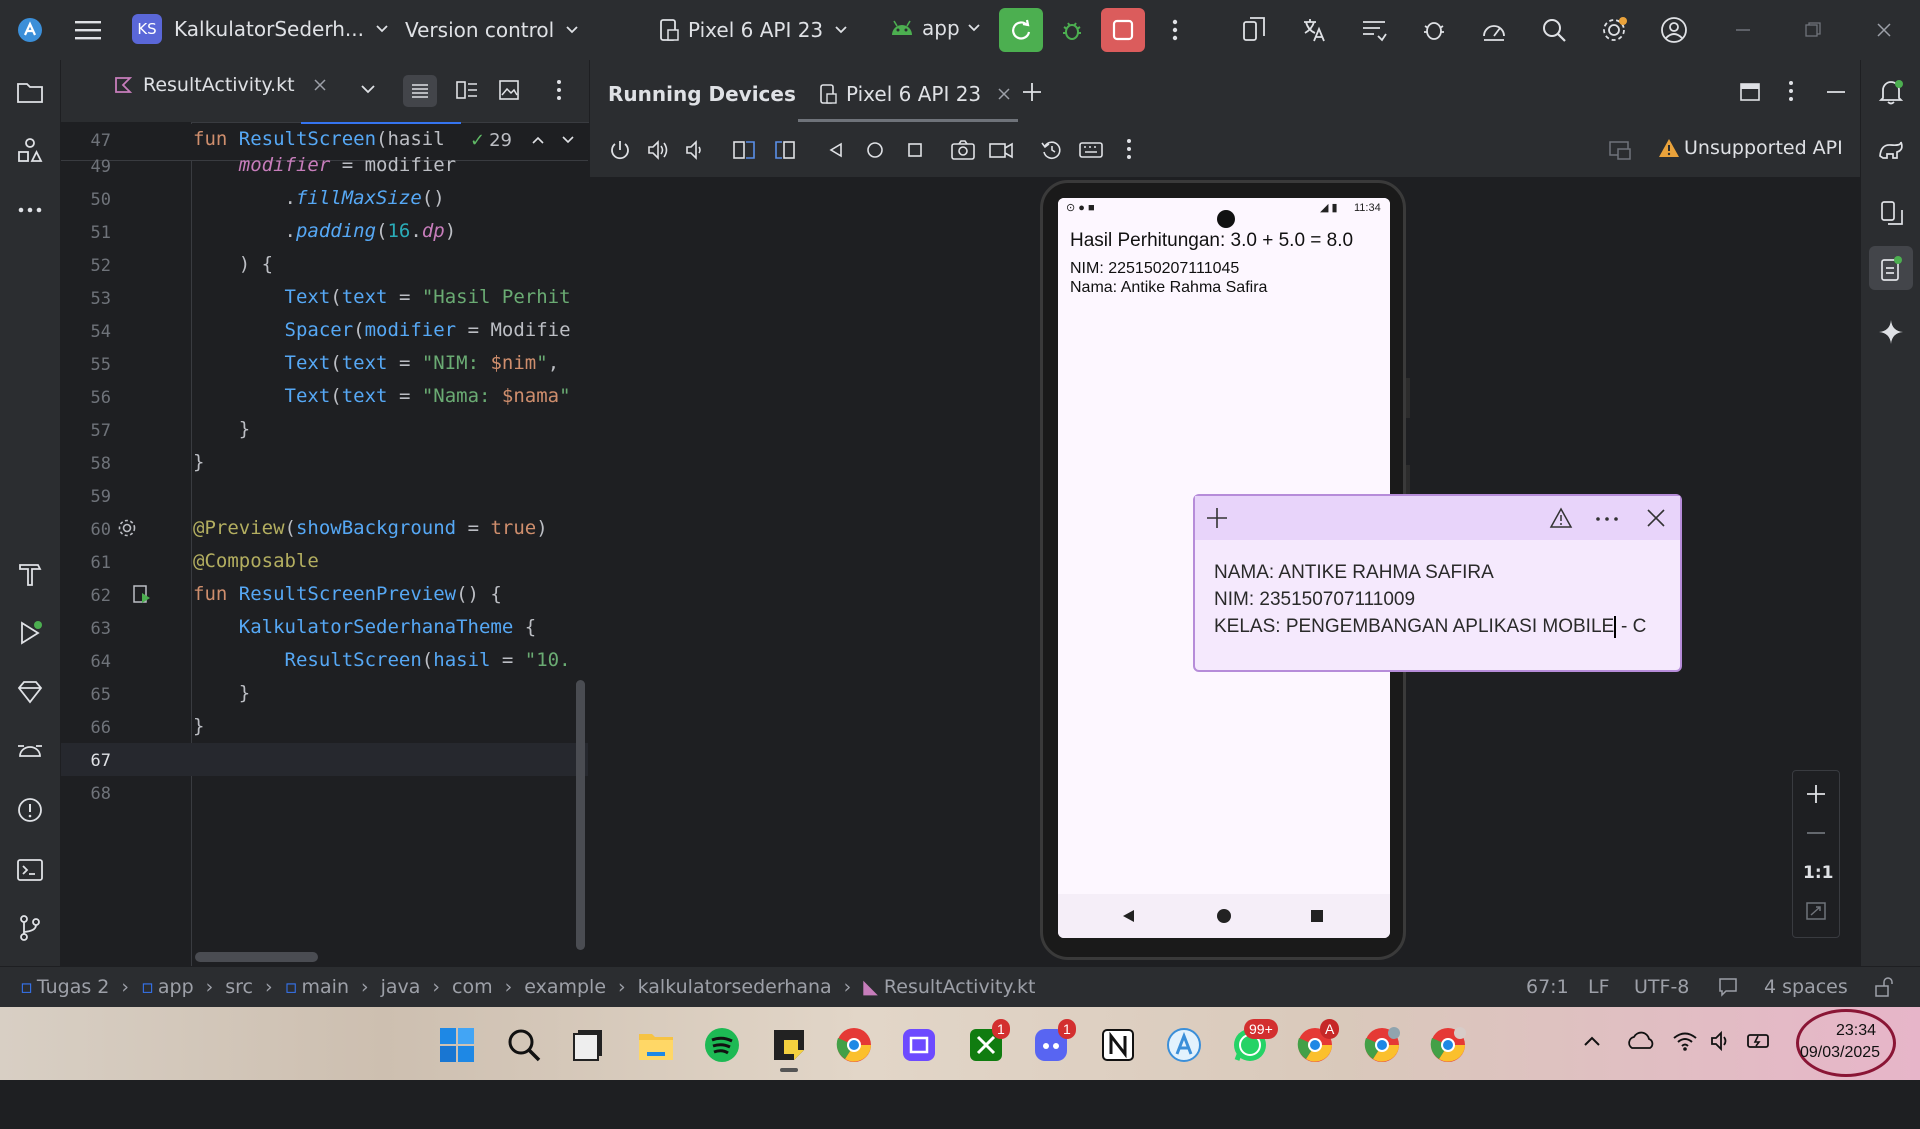  What do you see at coordinates (1813, 30) in the screenshot?
I see `restore-window-button` at bounding box center [1813, 30].